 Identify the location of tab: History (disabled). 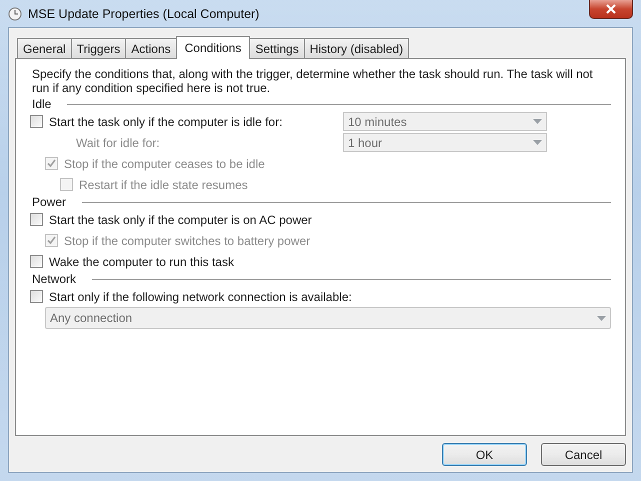
(357, 48).